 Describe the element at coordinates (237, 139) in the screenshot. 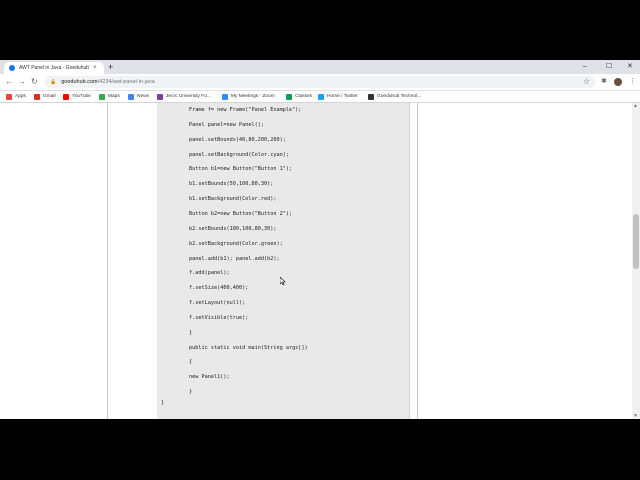

I see `code-line: panel.setBounds(40,80,200,200);` at that location.